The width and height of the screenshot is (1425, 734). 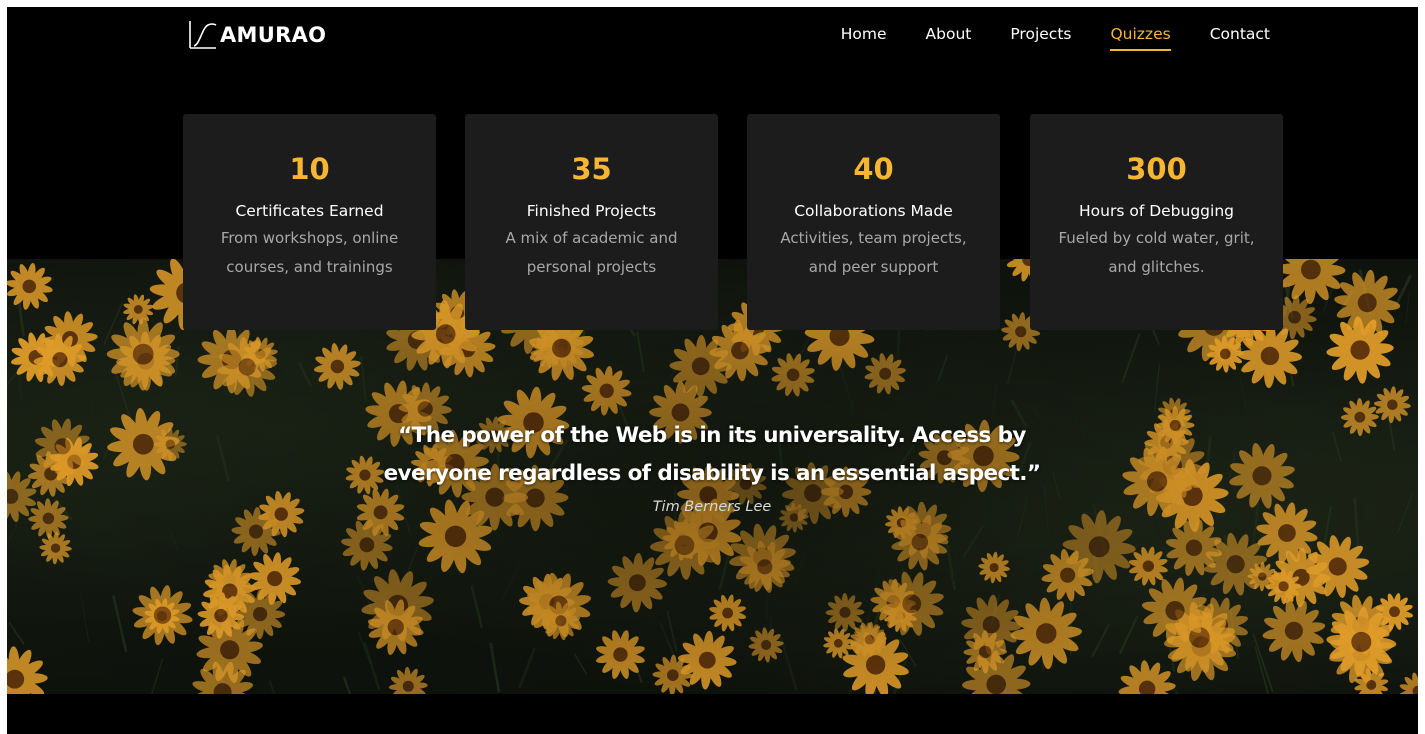 What do you see at coordinates (1240, 37) in the screenshot?
I see `nav-contact: Contact` at bounding box center [1240, 37].